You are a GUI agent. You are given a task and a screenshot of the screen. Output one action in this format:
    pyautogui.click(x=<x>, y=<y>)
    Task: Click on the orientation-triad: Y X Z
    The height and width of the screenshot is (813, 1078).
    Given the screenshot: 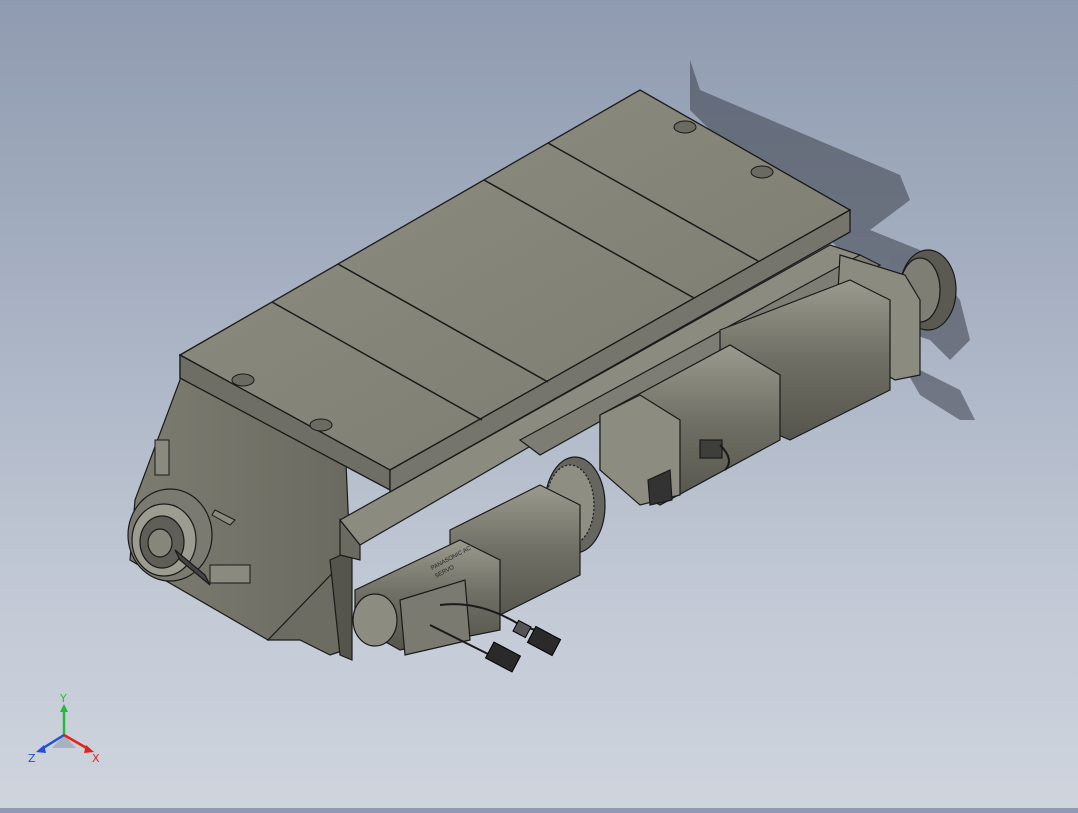 What is the action you would take?
    pyautogui.click(x=64, y=728)
    